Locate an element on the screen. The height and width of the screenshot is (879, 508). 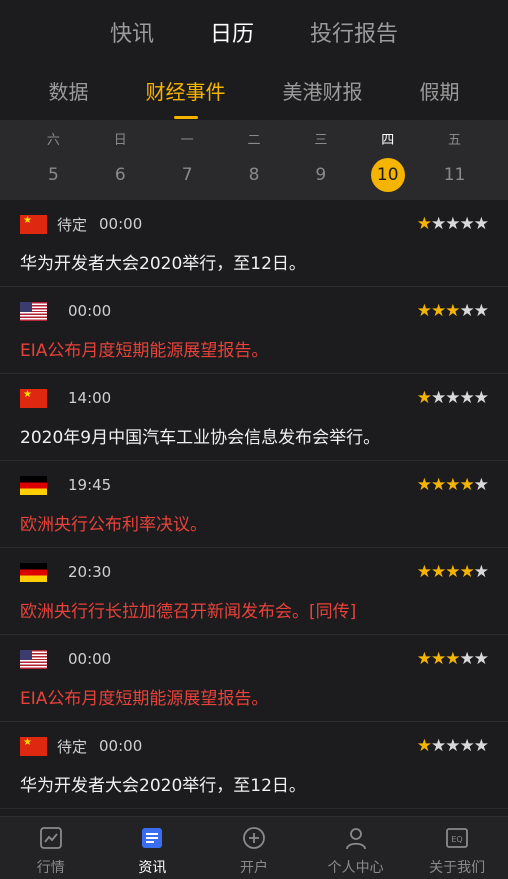
event-item: 14:00★★★★★2020年9月中国汽车工业协会信息发布会举行。 is located at coordinates (254, 417).